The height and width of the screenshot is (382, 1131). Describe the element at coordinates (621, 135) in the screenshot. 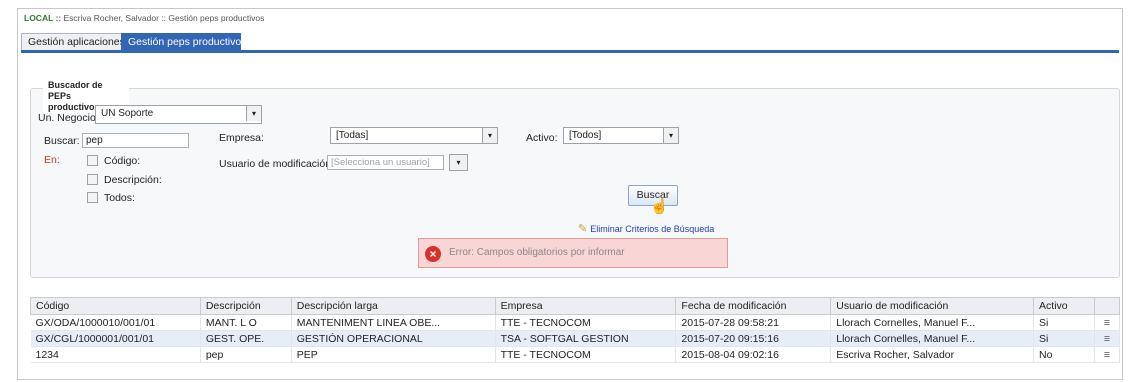

I see `active-select: [Todos] ▾` at that location.